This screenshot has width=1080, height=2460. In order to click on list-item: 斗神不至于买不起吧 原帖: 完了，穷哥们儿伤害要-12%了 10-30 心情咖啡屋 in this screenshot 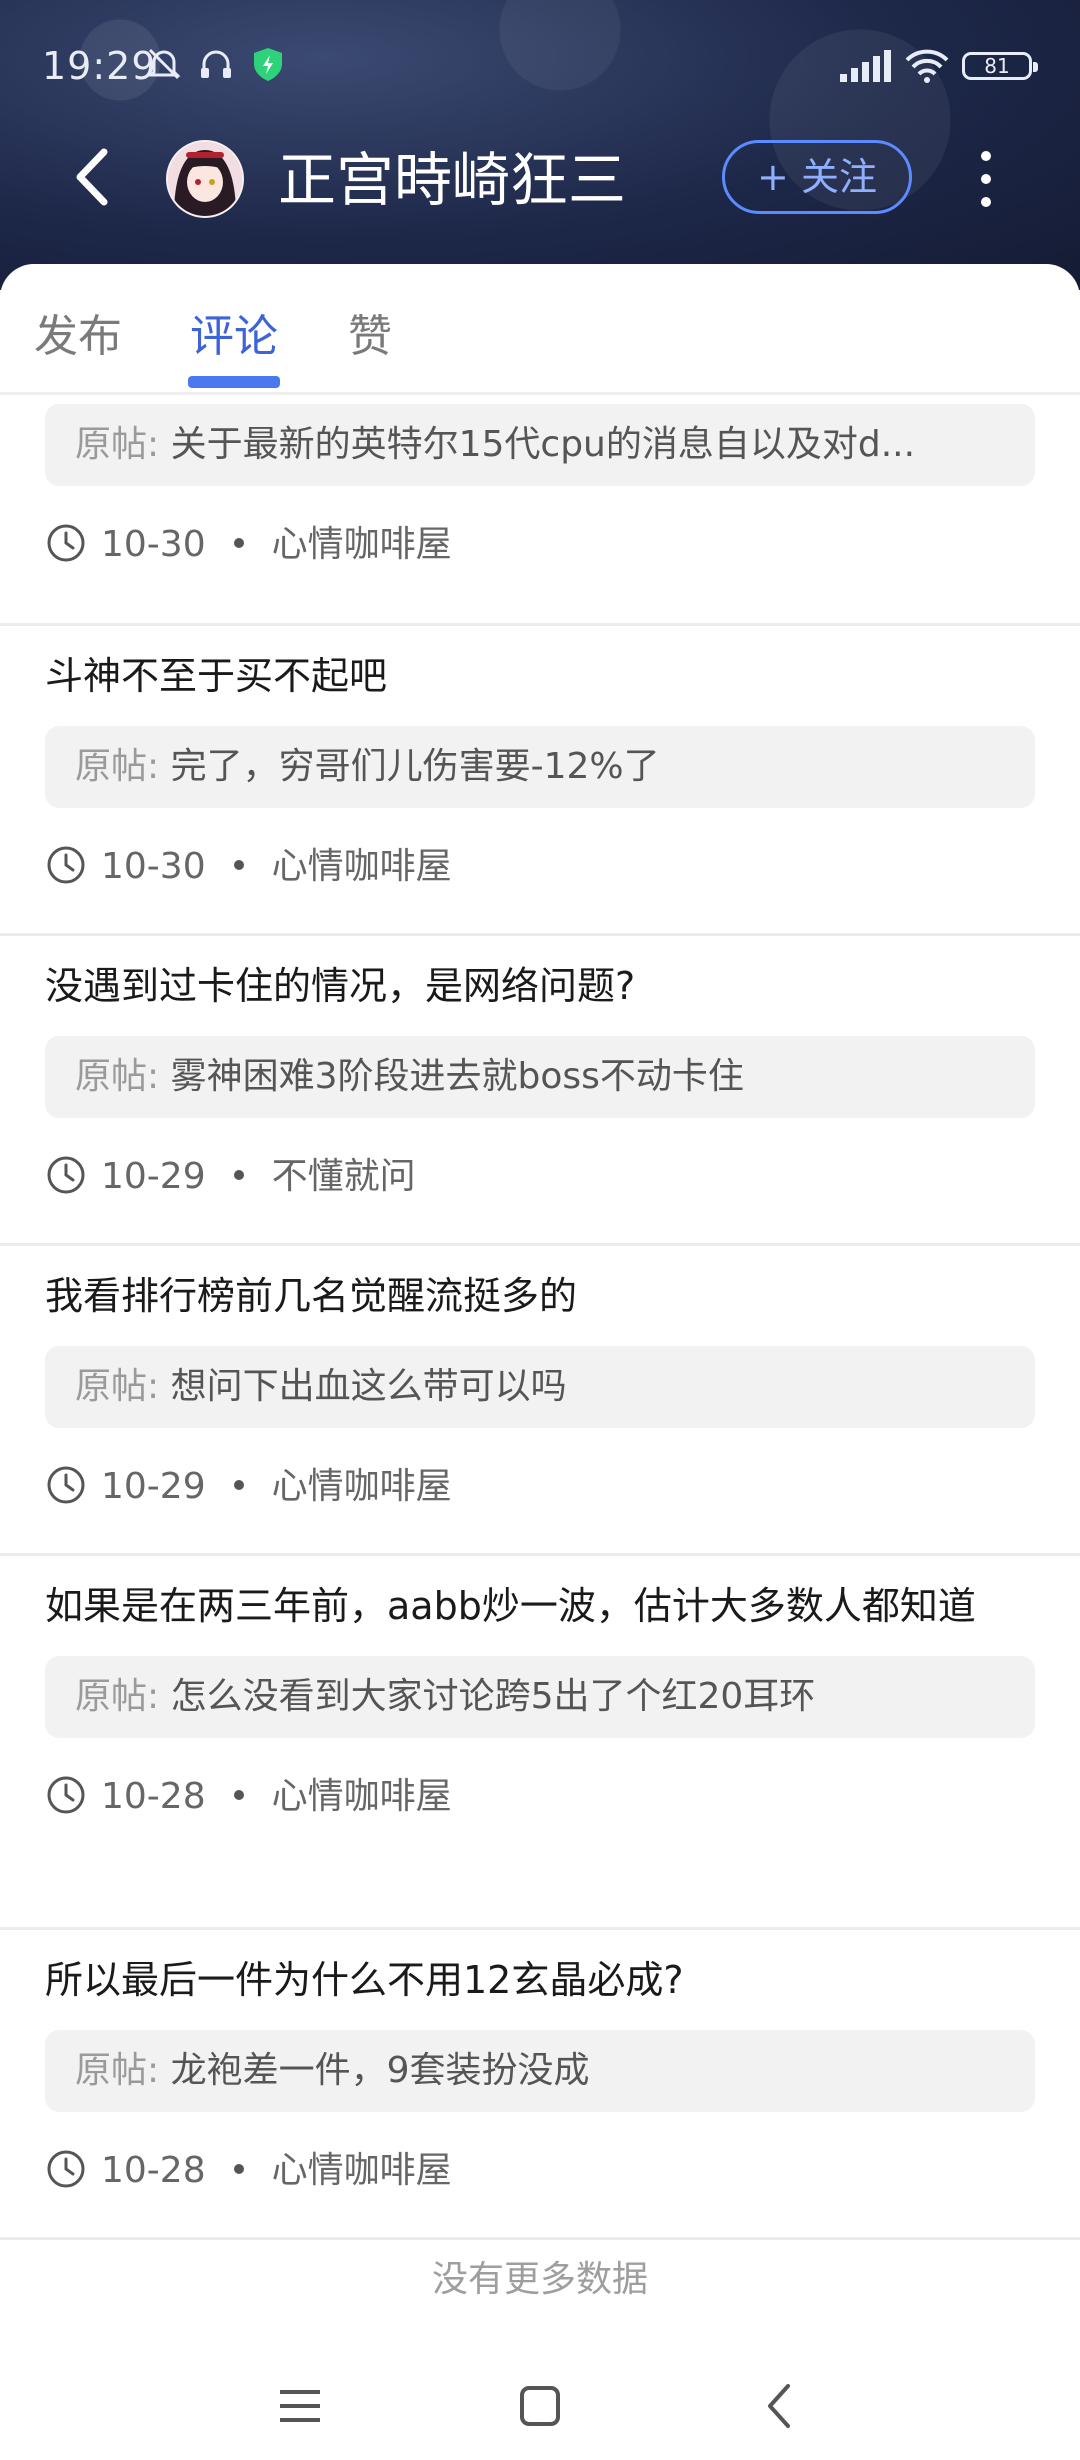, I will do `click(540, 781)`.